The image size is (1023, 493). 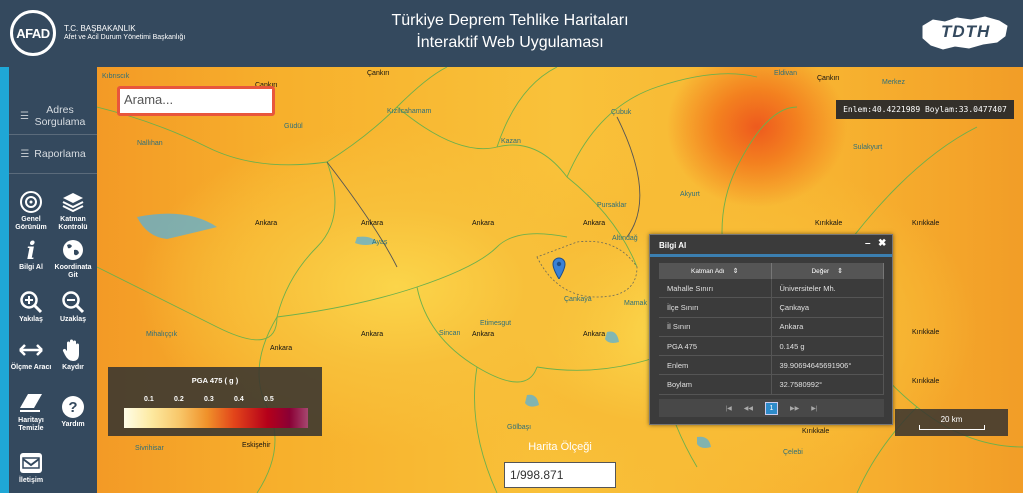 I want to click on map-scale-label: Harita Ölçeği, so click(x=560, y=447).